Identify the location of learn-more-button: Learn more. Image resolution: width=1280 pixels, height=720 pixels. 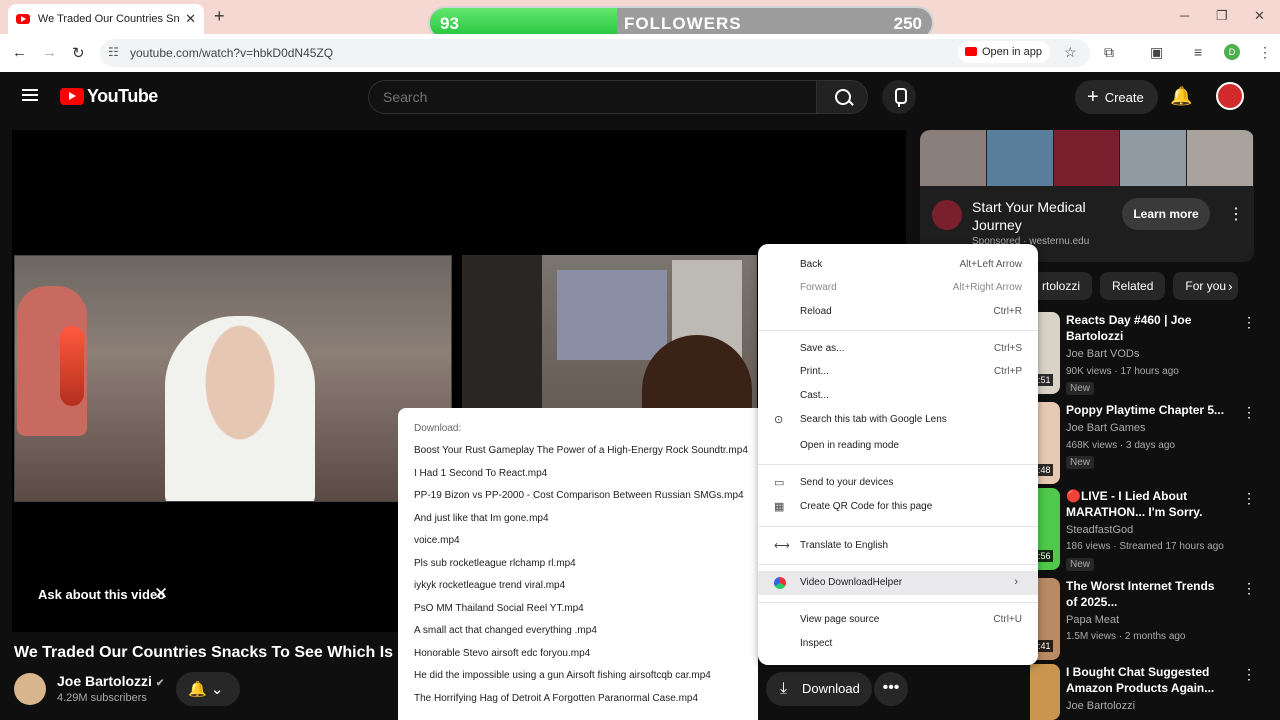
(1166, 214).